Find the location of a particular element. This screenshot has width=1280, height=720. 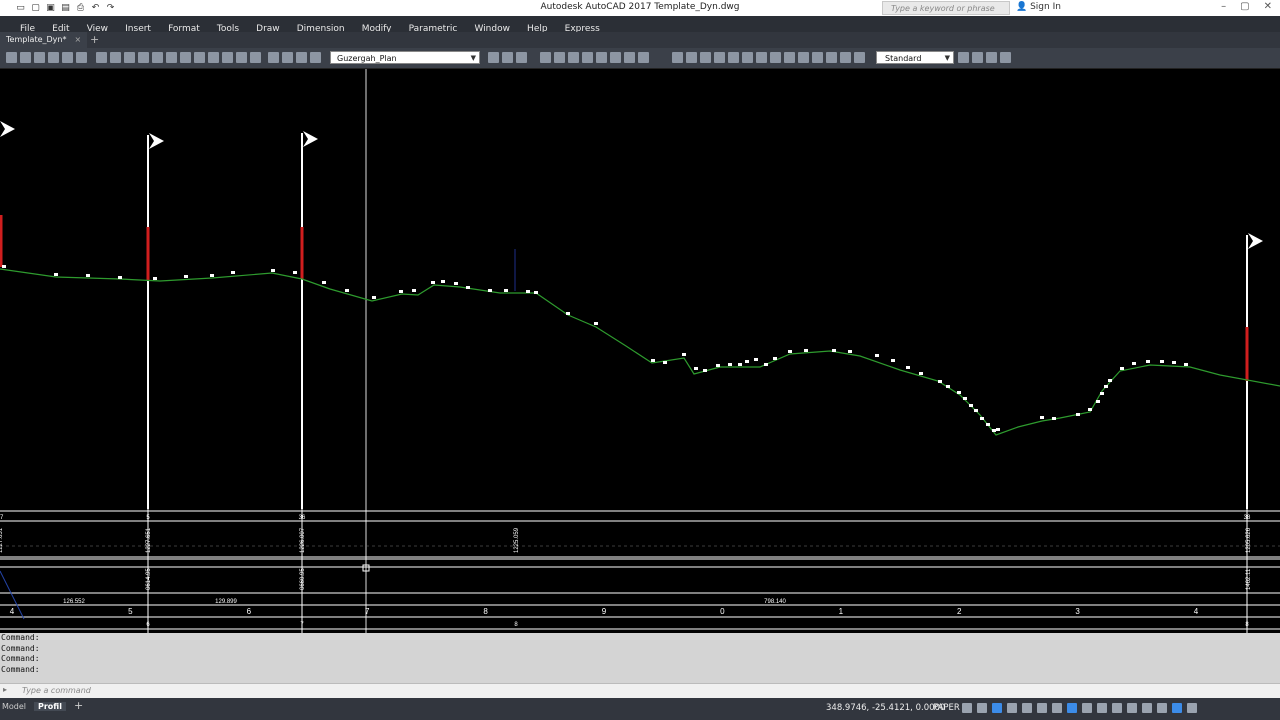

close-icon: × is located at coordinates (77, 39).